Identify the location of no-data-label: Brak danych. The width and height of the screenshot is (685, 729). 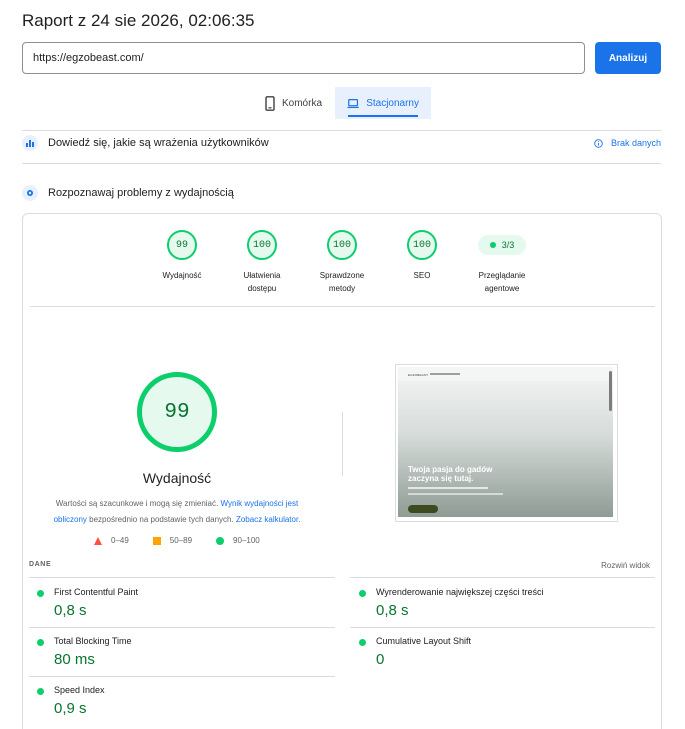
(635, 143).